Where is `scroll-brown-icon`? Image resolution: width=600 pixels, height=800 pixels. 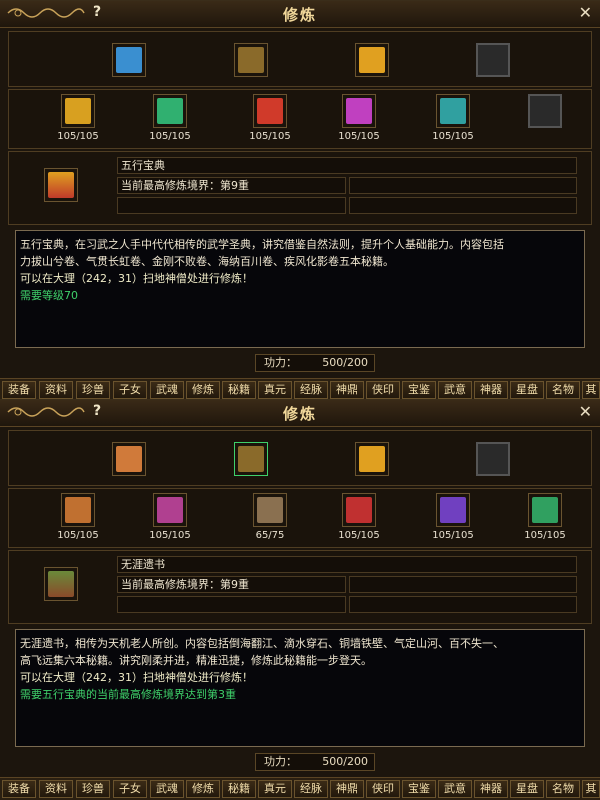
scroll-brown-icon is located at coordinates (270, 510).